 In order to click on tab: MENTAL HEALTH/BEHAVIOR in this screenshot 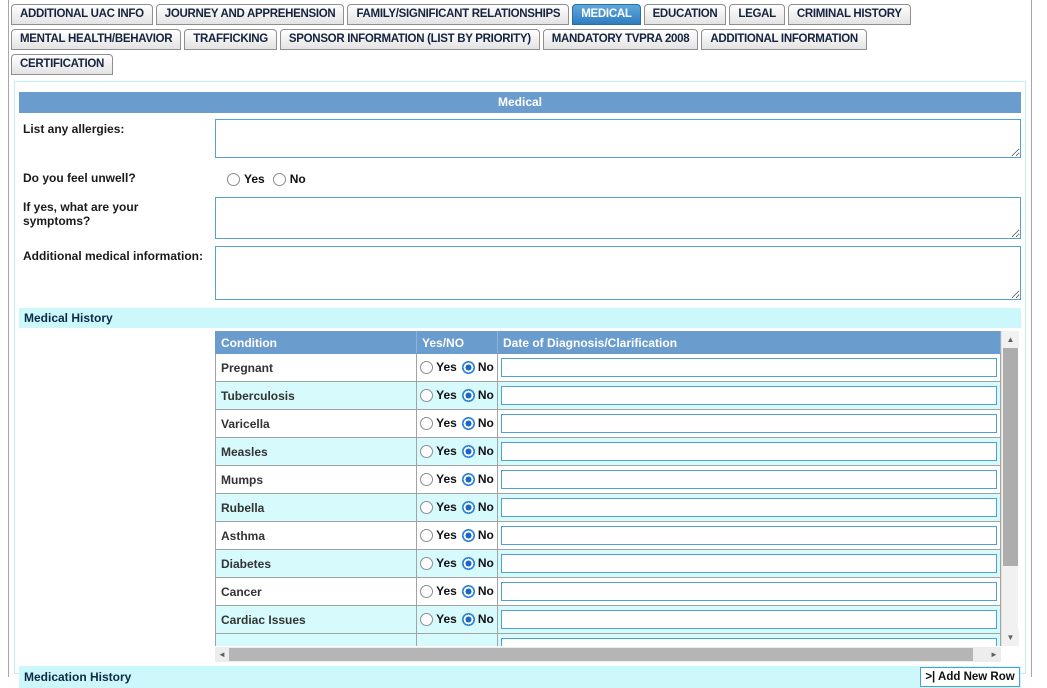, I will do `click(96, 39)`.